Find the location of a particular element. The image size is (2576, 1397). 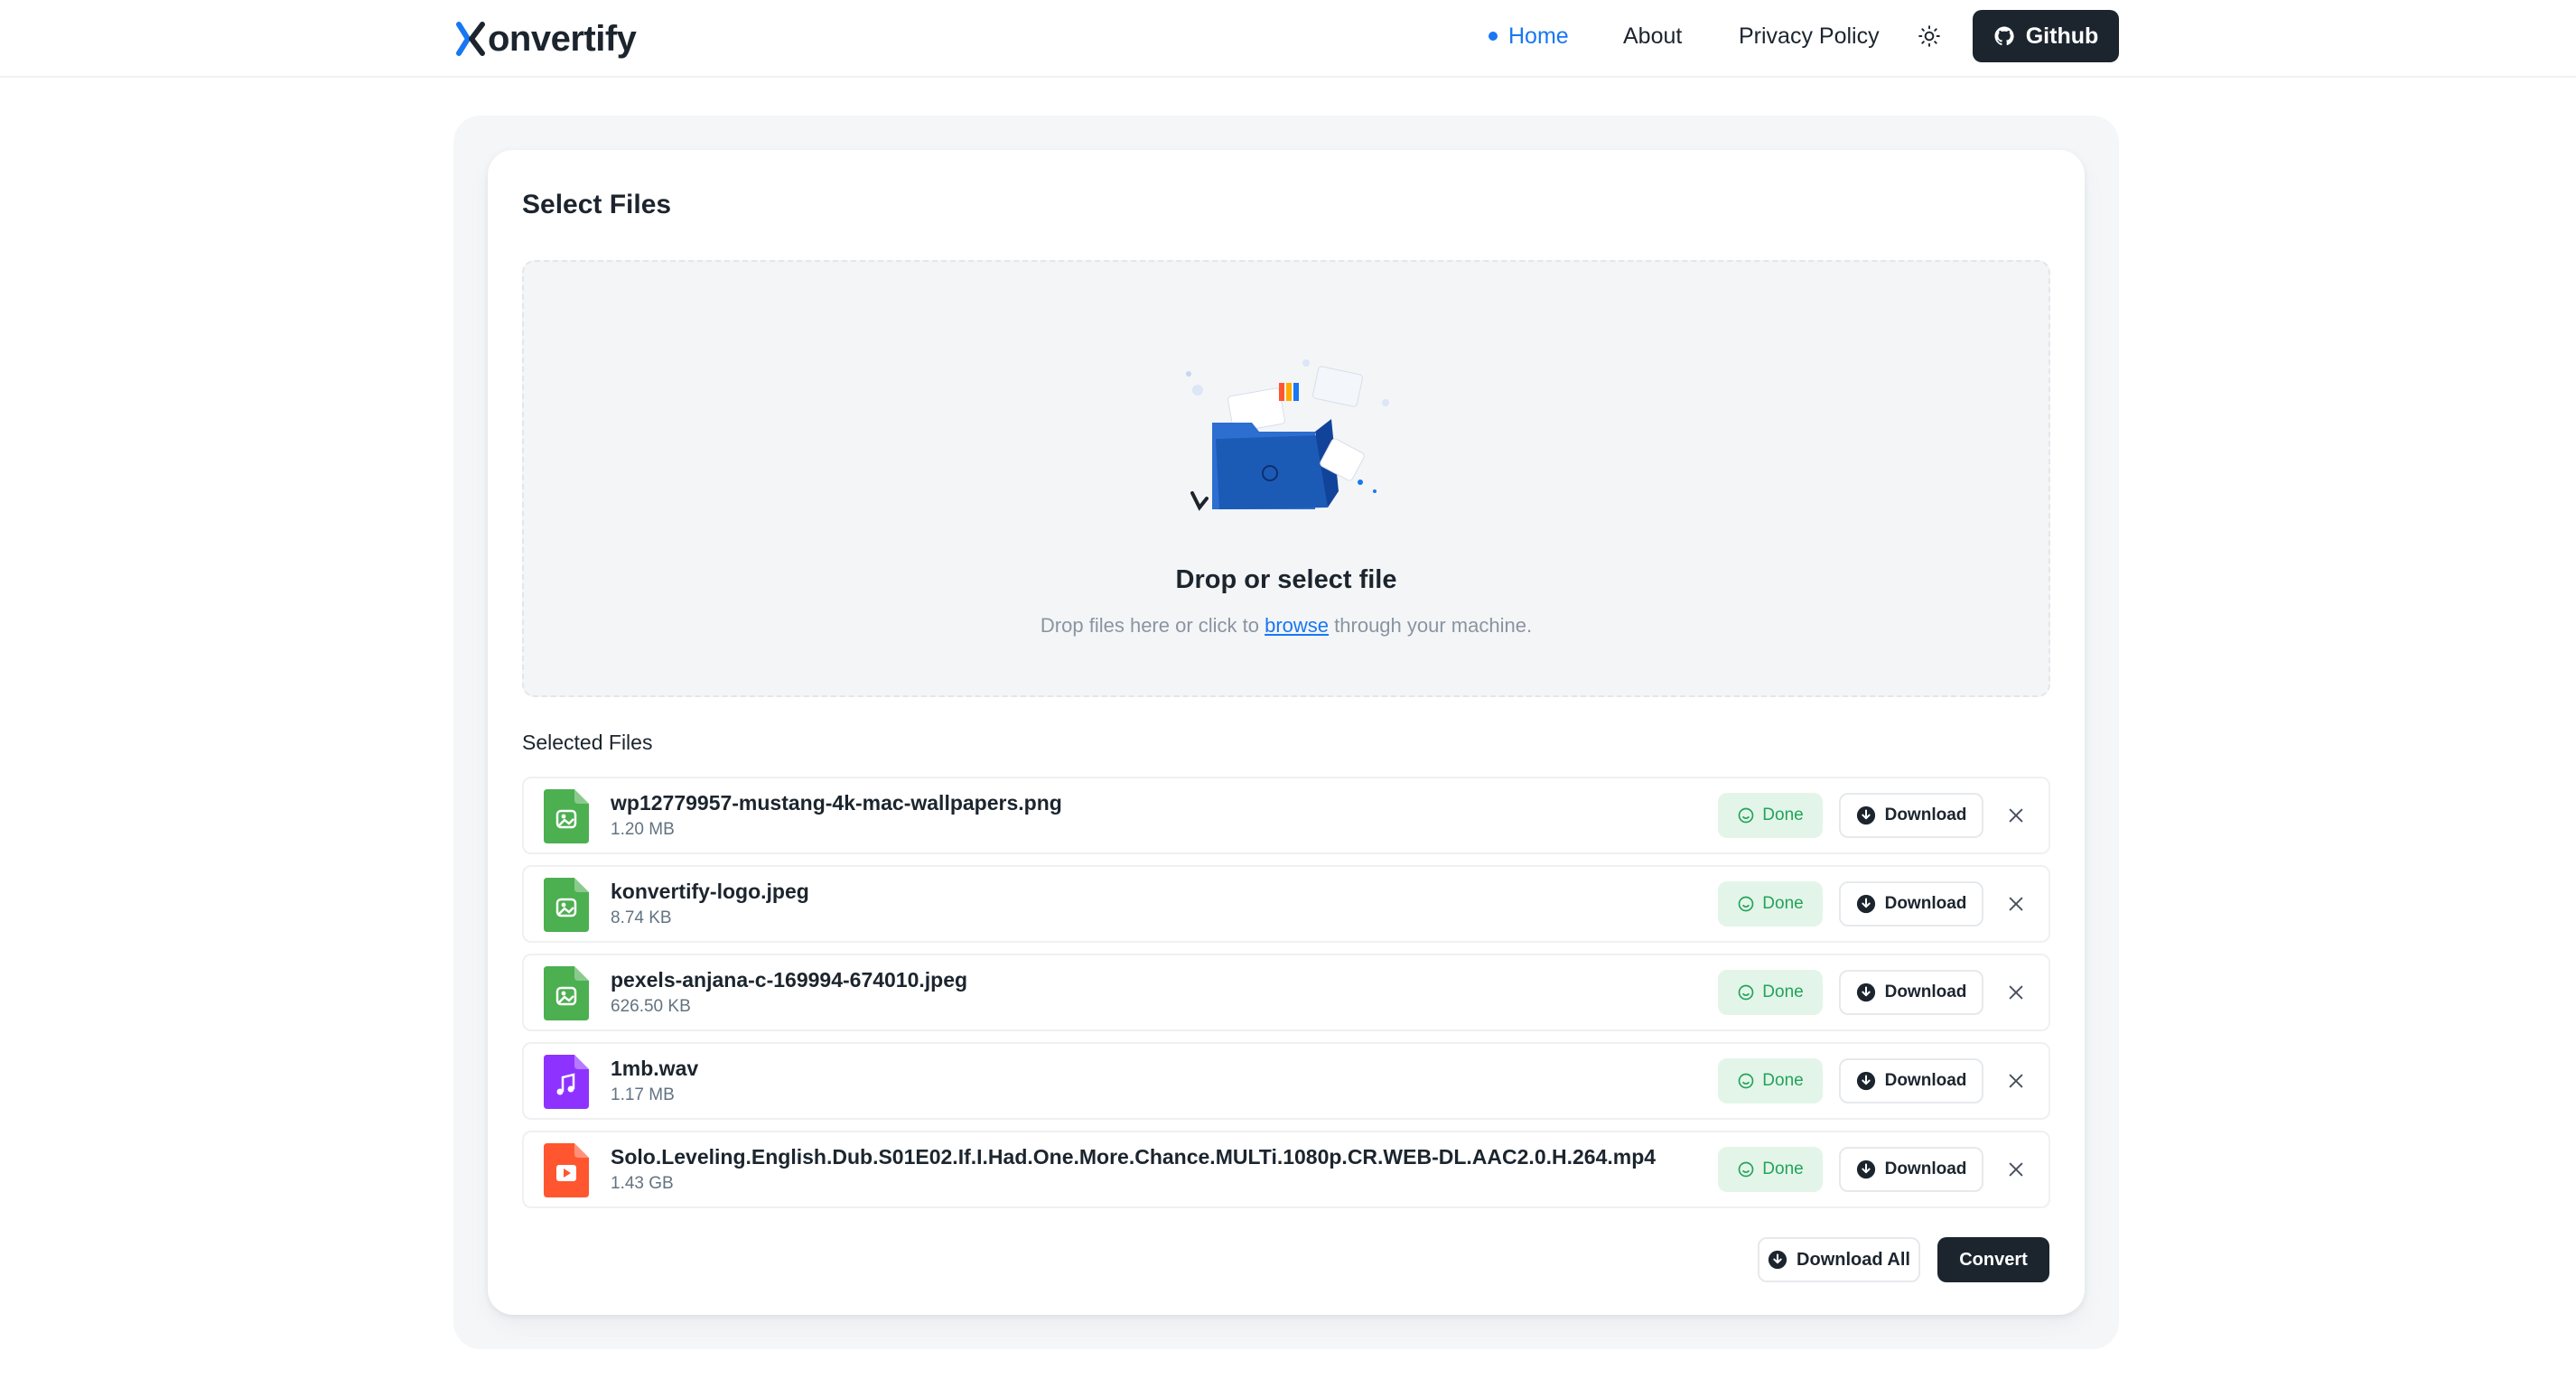

file-name: wp12779957-mustang-4k-mac-wallpapers.png is located at coordinates (836, 803).